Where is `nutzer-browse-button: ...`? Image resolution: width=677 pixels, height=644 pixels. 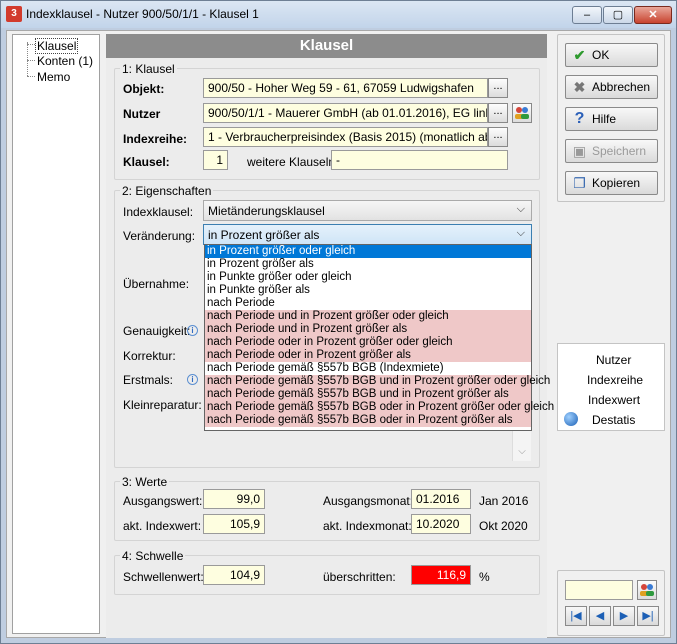
nutzer-browse-button: ... is located at coordinates (498, 113).